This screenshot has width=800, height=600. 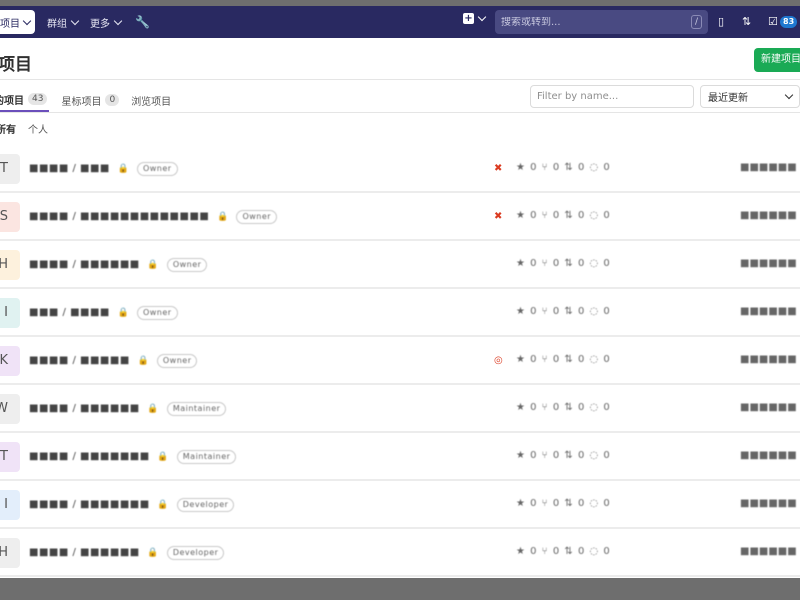 I want to click on project-name-link: ■■■■ / ■■■■■■ 🔒 Developer, so click(x=127, y=553).